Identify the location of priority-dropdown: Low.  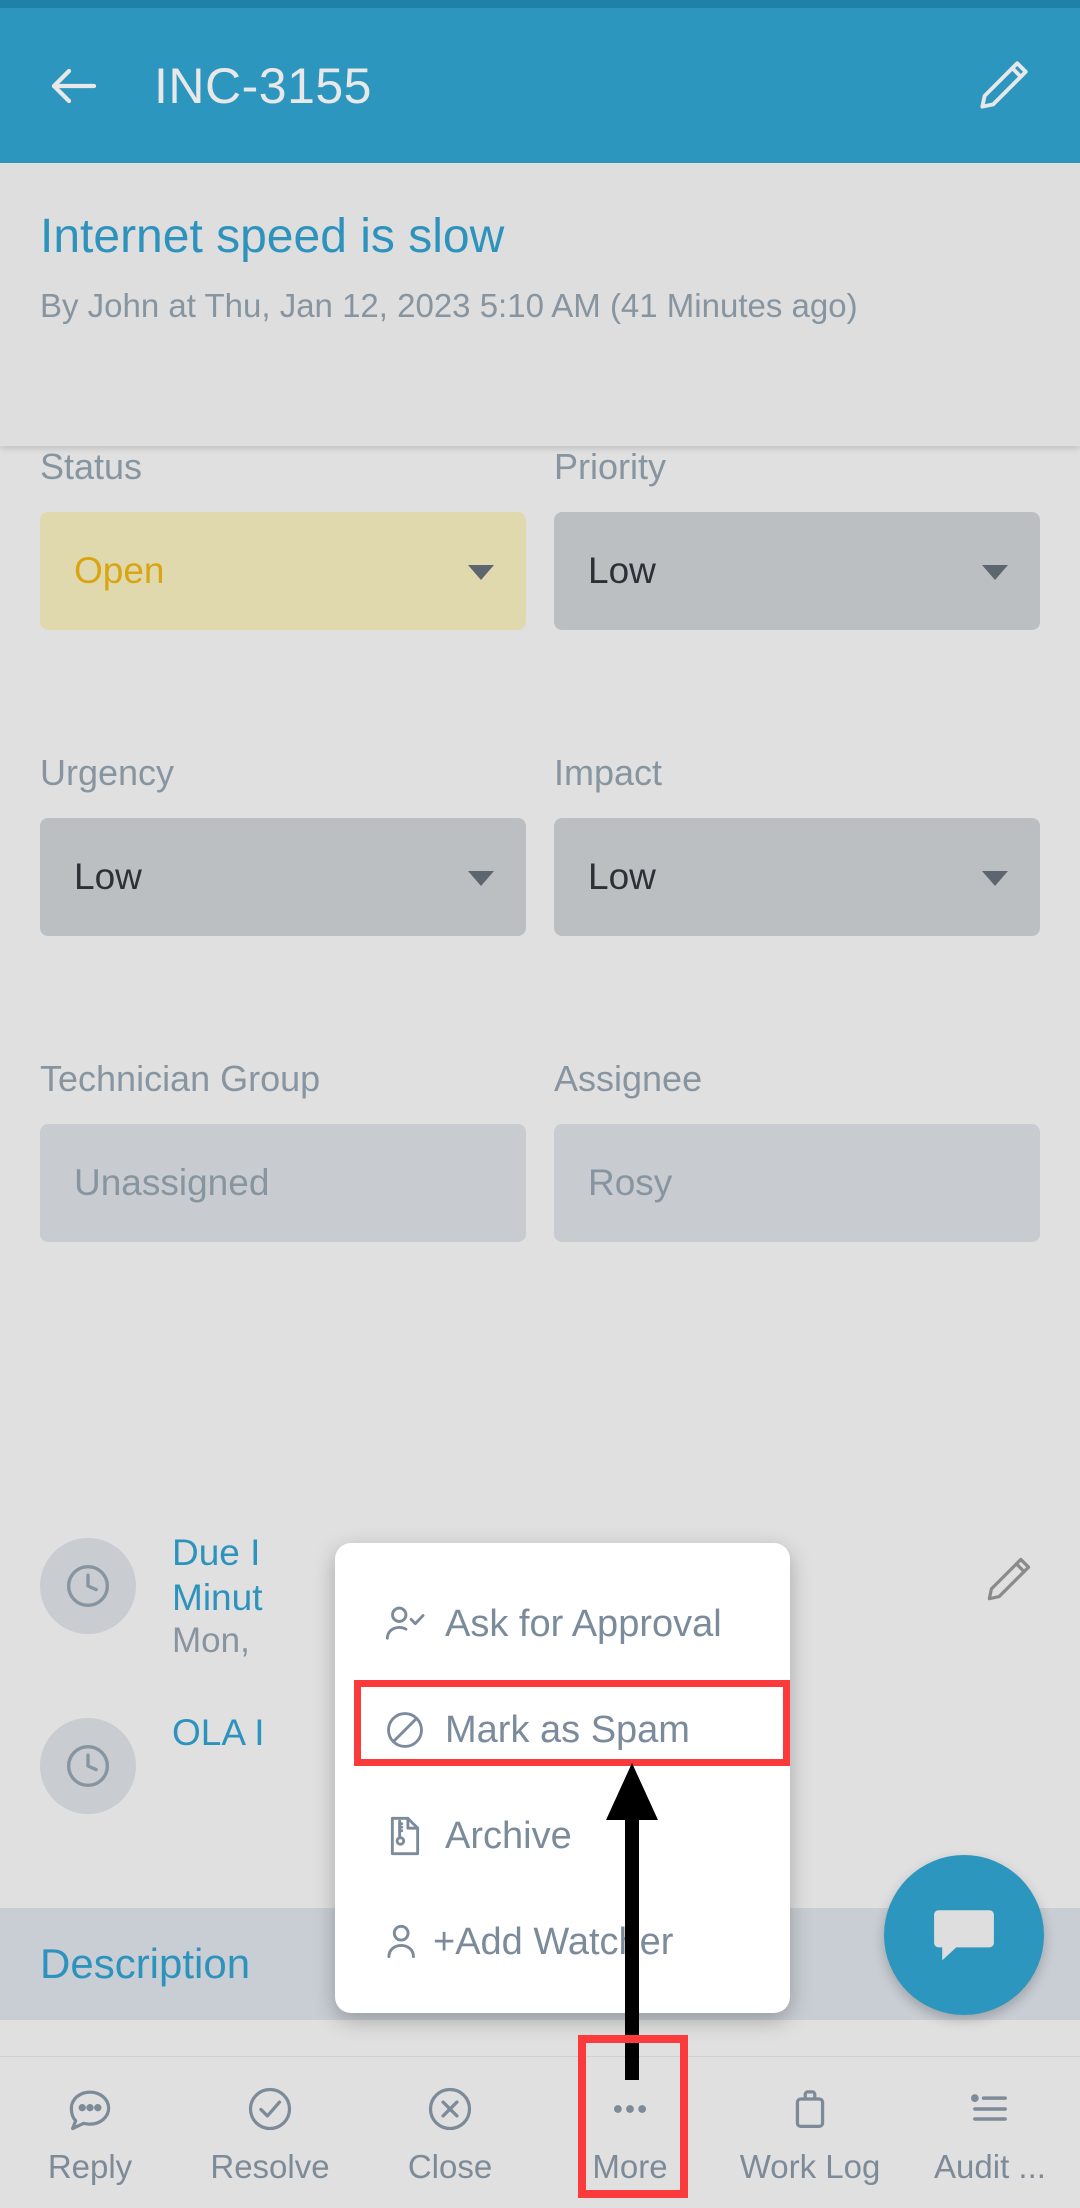
(797, 571).